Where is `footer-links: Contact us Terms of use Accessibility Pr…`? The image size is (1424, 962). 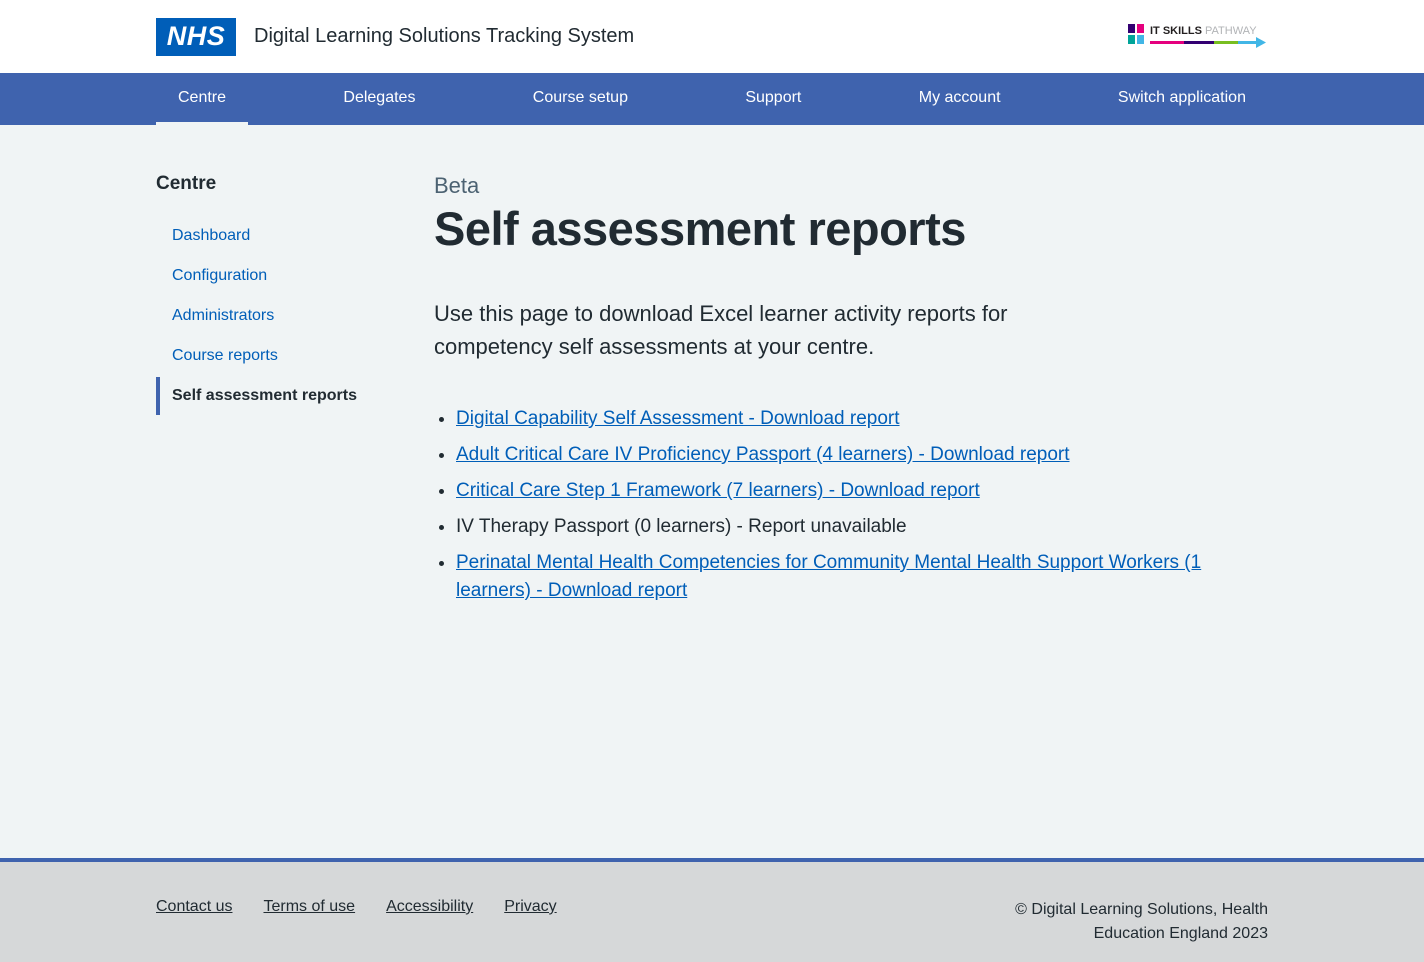
footer-links: Contact us Terms of use Accessibility Pr… is located at coordinates (356, 907).